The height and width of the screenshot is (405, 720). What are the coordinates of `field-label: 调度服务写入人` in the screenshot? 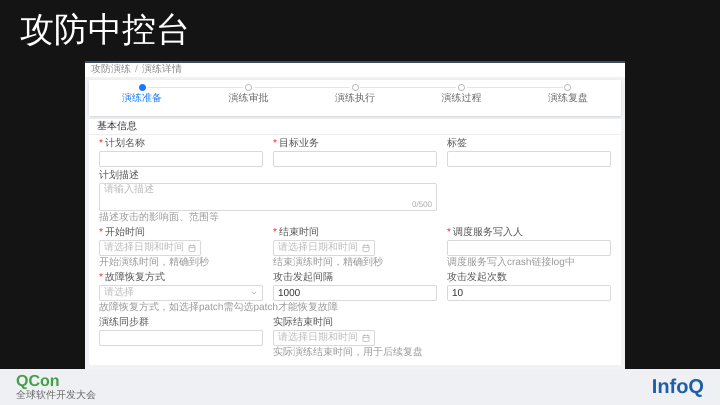 It's located at (487, 233).